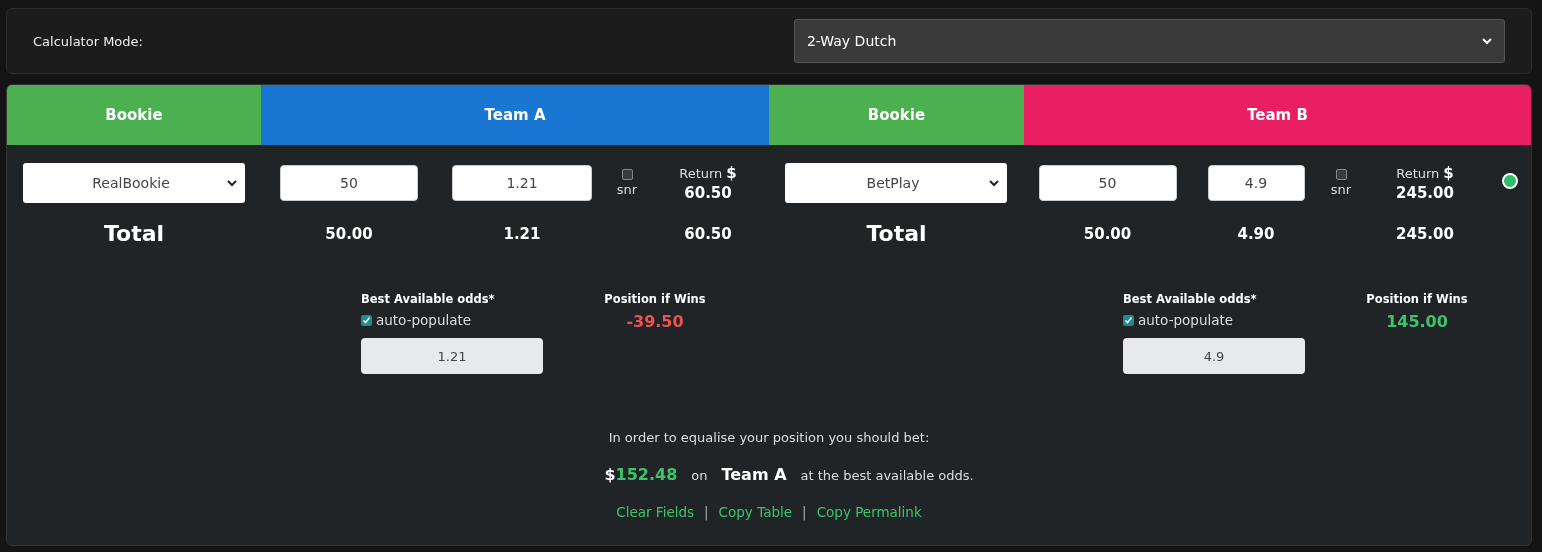 This screenshot has width=1542, height=552. Describe the element at coordinates (452, 356) in the screenshot. I see `best-odds-field: 1.21` at that location.